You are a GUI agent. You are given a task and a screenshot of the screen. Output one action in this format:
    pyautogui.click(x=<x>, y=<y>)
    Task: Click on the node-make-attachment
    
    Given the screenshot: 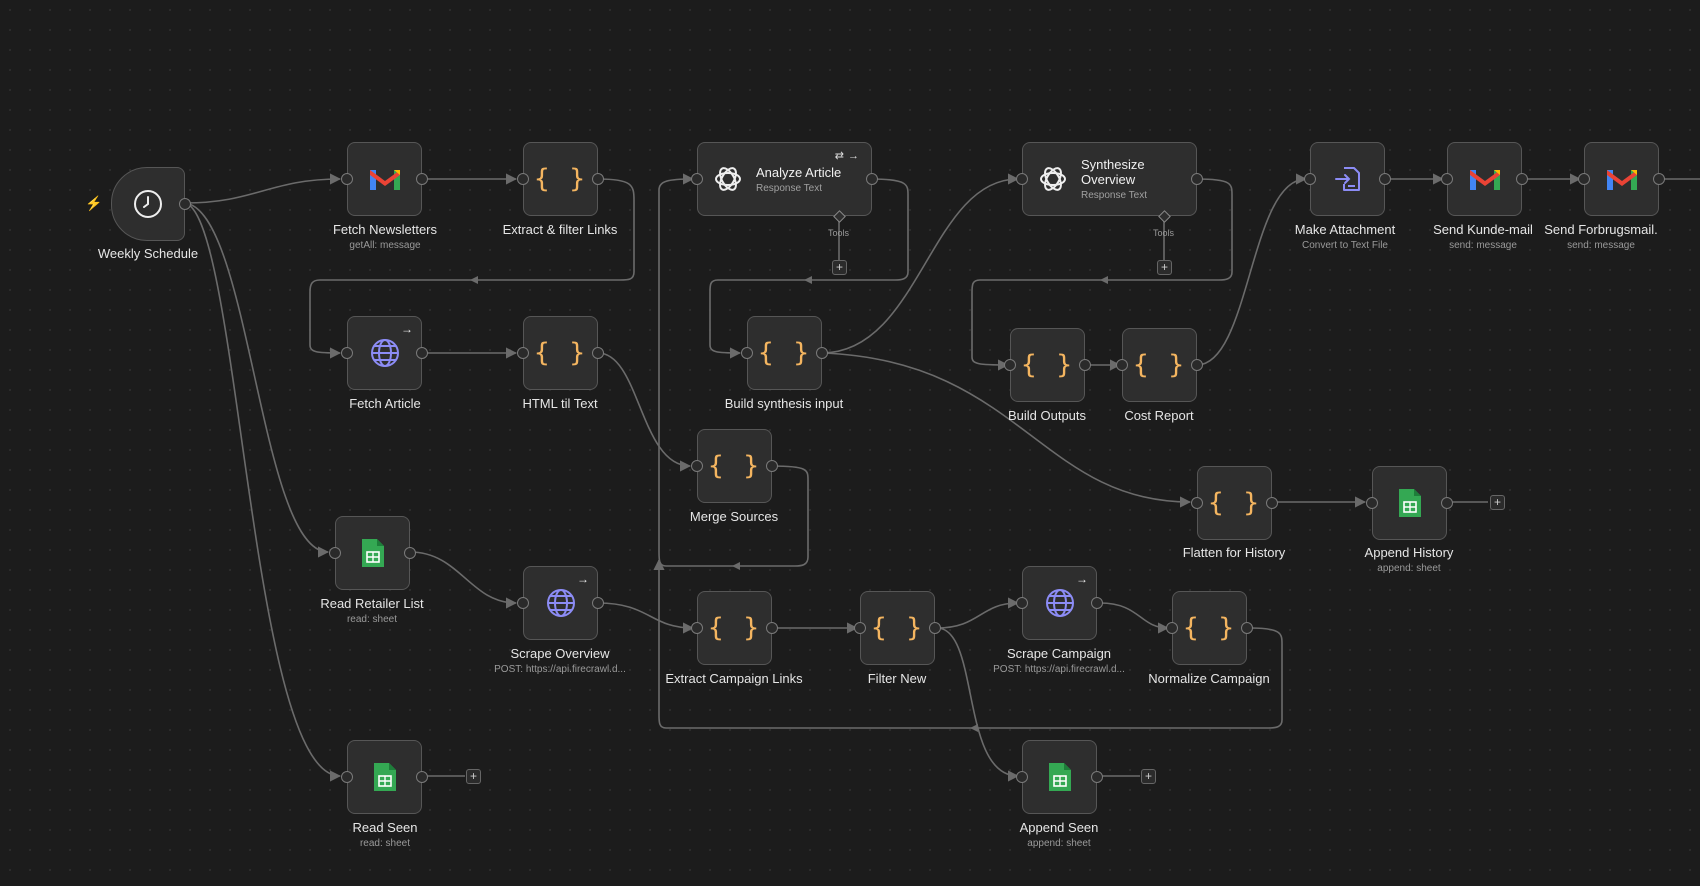 What is the action you would take?
    pyautogui.click(x=1347, y=179)
    